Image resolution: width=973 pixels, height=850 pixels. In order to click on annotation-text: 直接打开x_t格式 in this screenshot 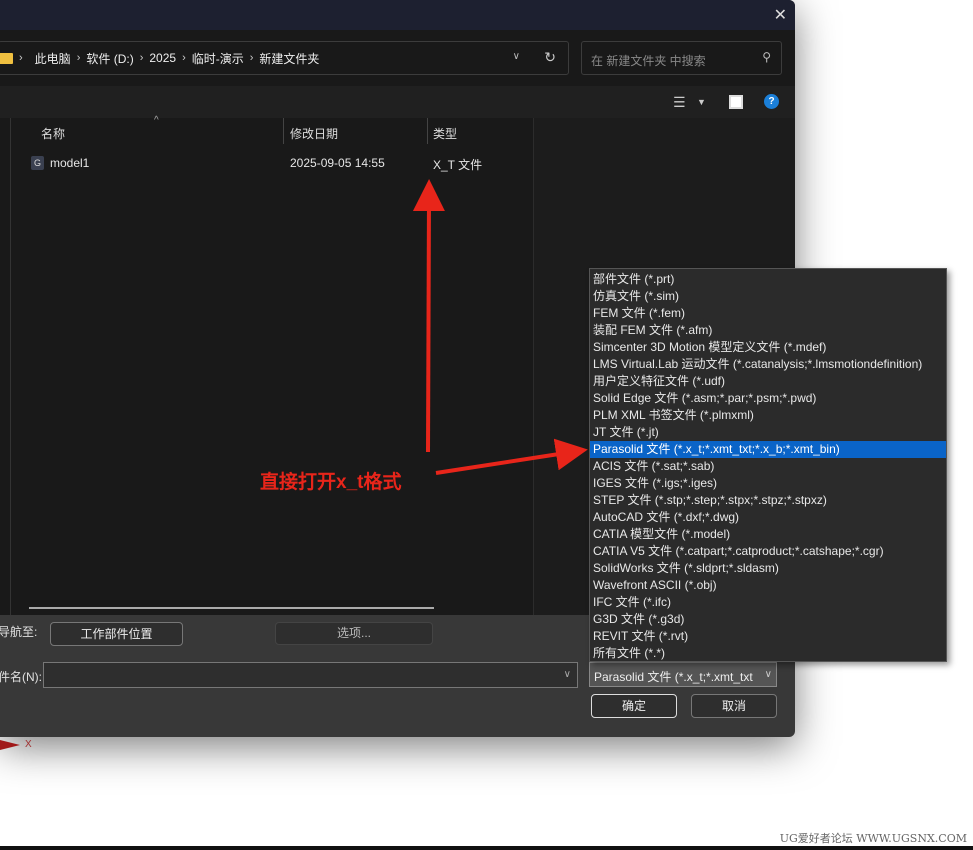, I will do `click(331, 482)`.